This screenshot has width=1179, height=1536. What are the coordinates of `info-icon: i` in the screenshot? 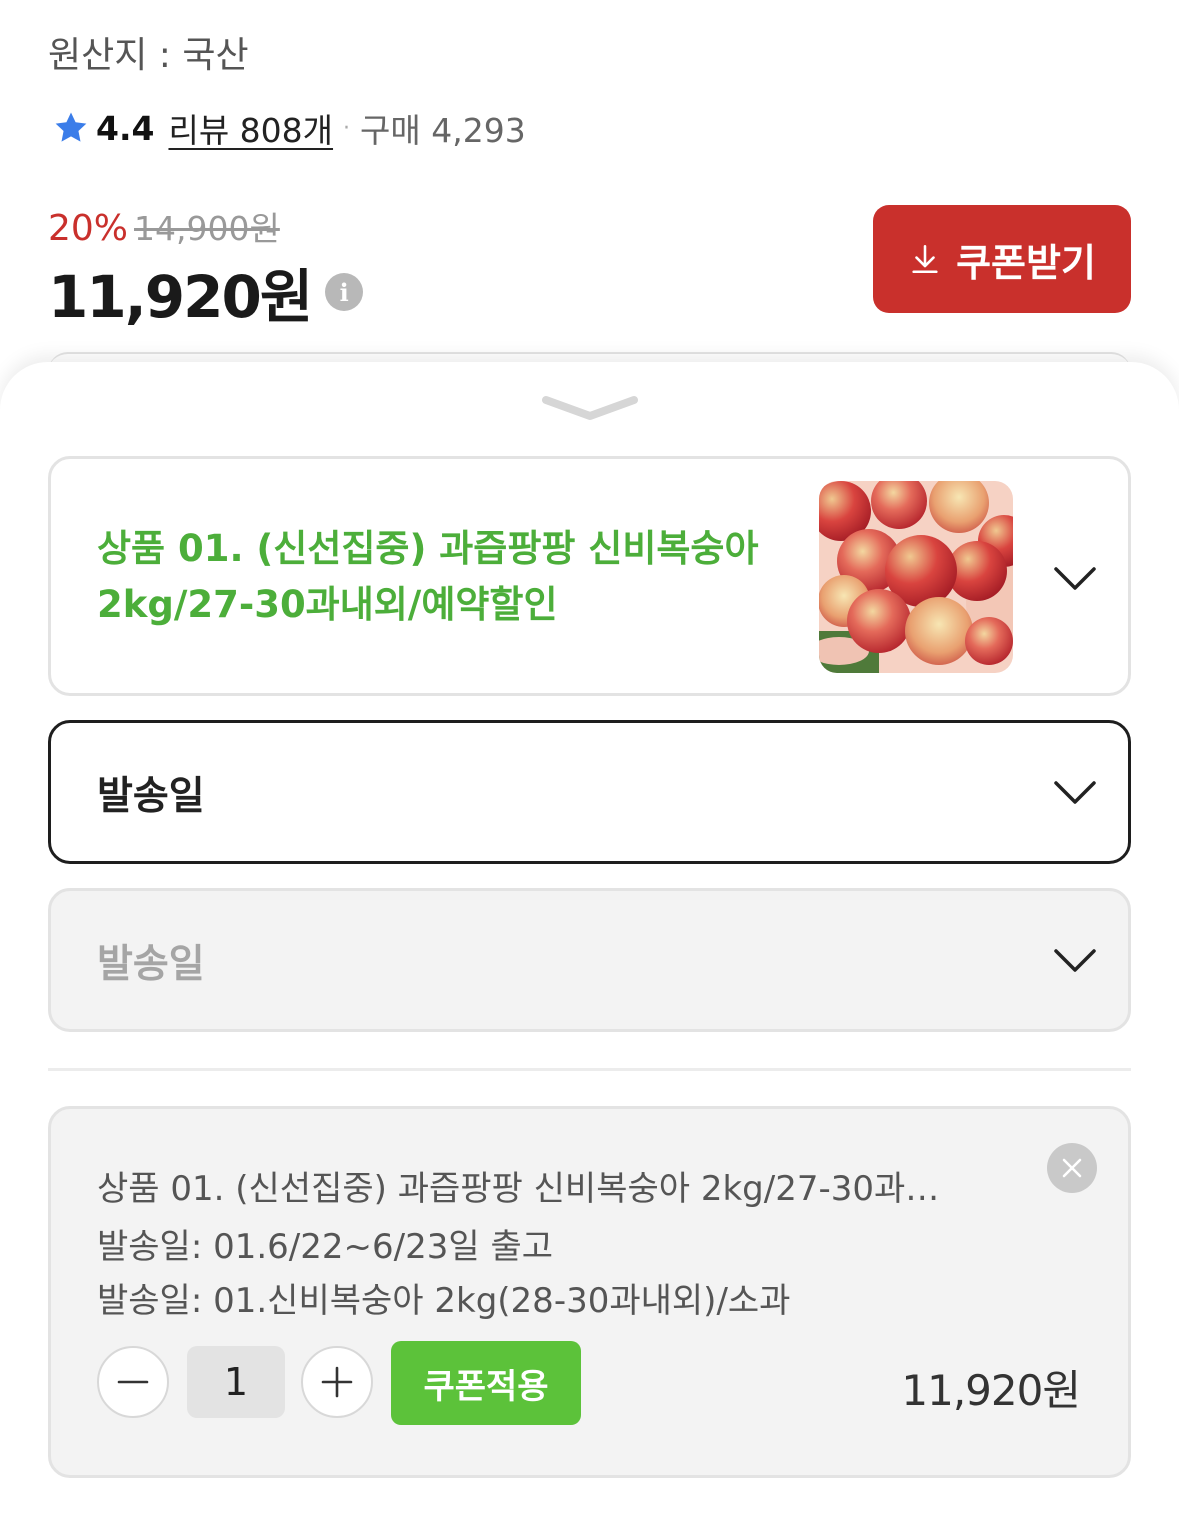 It's located at (344, 292).